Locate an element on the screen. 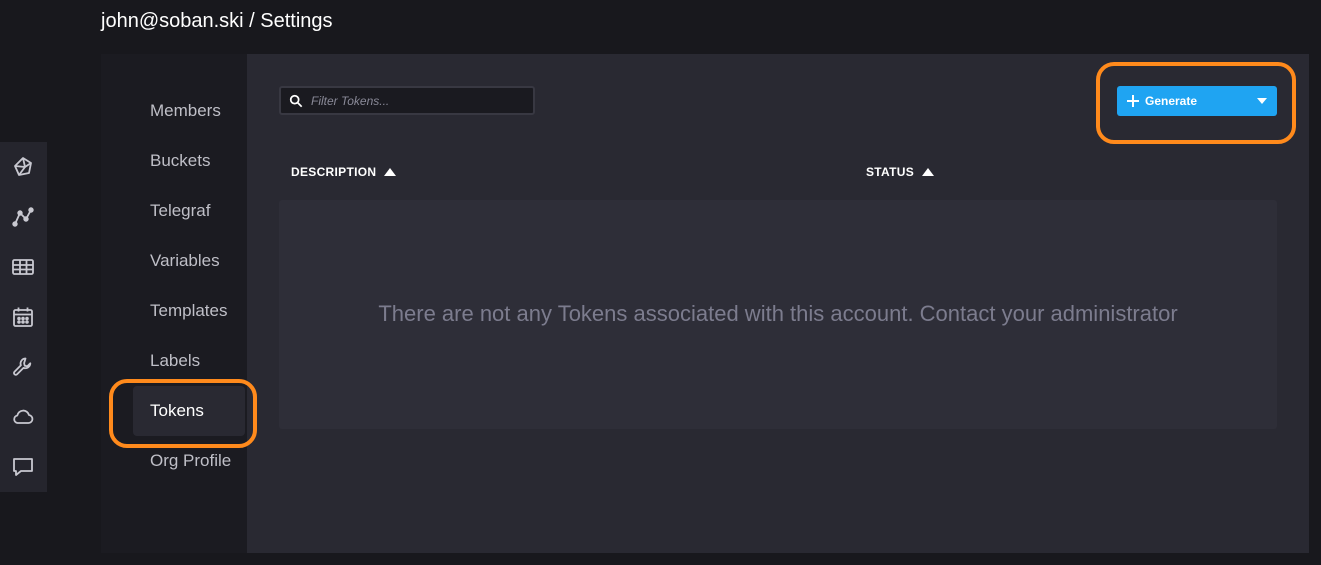  nav-item-label: Labels is located at coordinates (175, 360).